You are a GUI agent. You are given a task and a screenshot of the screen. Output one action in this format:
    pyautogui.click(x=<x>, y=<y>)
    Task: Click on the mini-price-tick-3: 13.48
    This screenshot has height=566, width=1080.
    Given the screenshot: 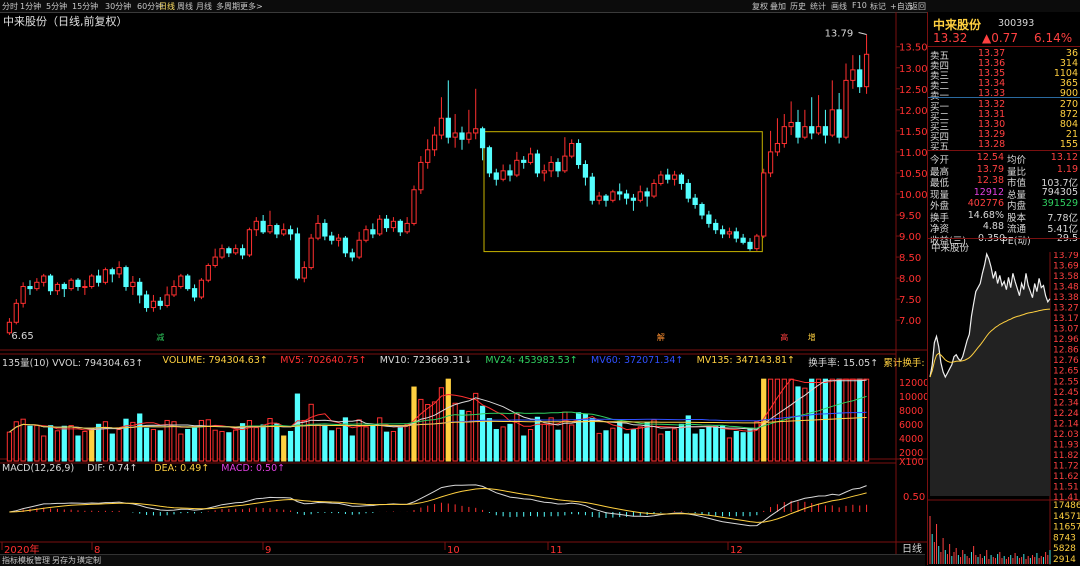 What is the action you would take?
    pyautogui.click(x=1066, y=288)
    